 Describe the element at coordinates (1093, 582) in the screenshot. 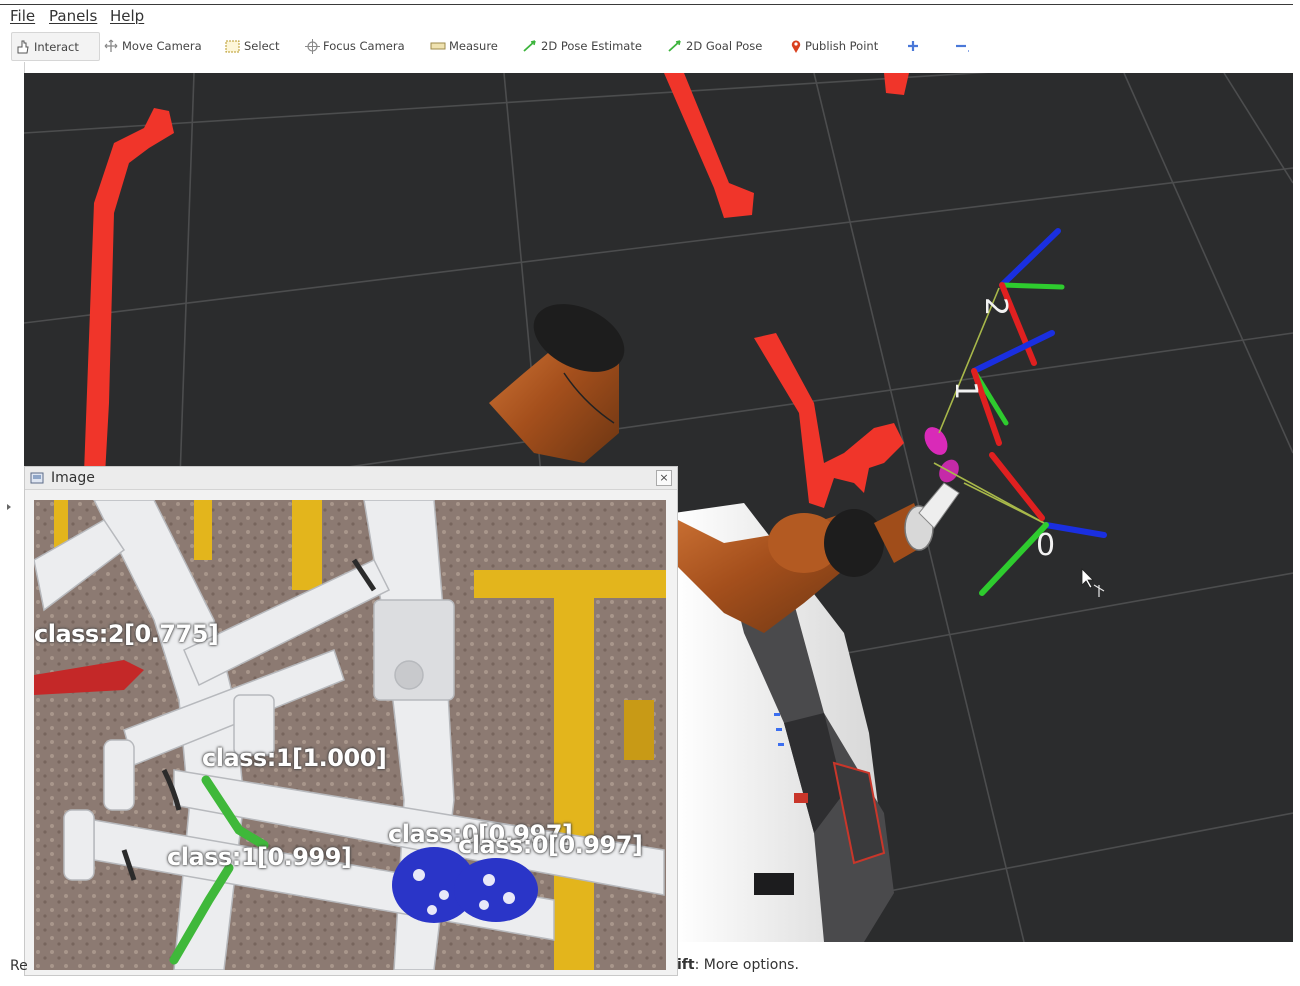

I see `mouse-cursor` at that location.